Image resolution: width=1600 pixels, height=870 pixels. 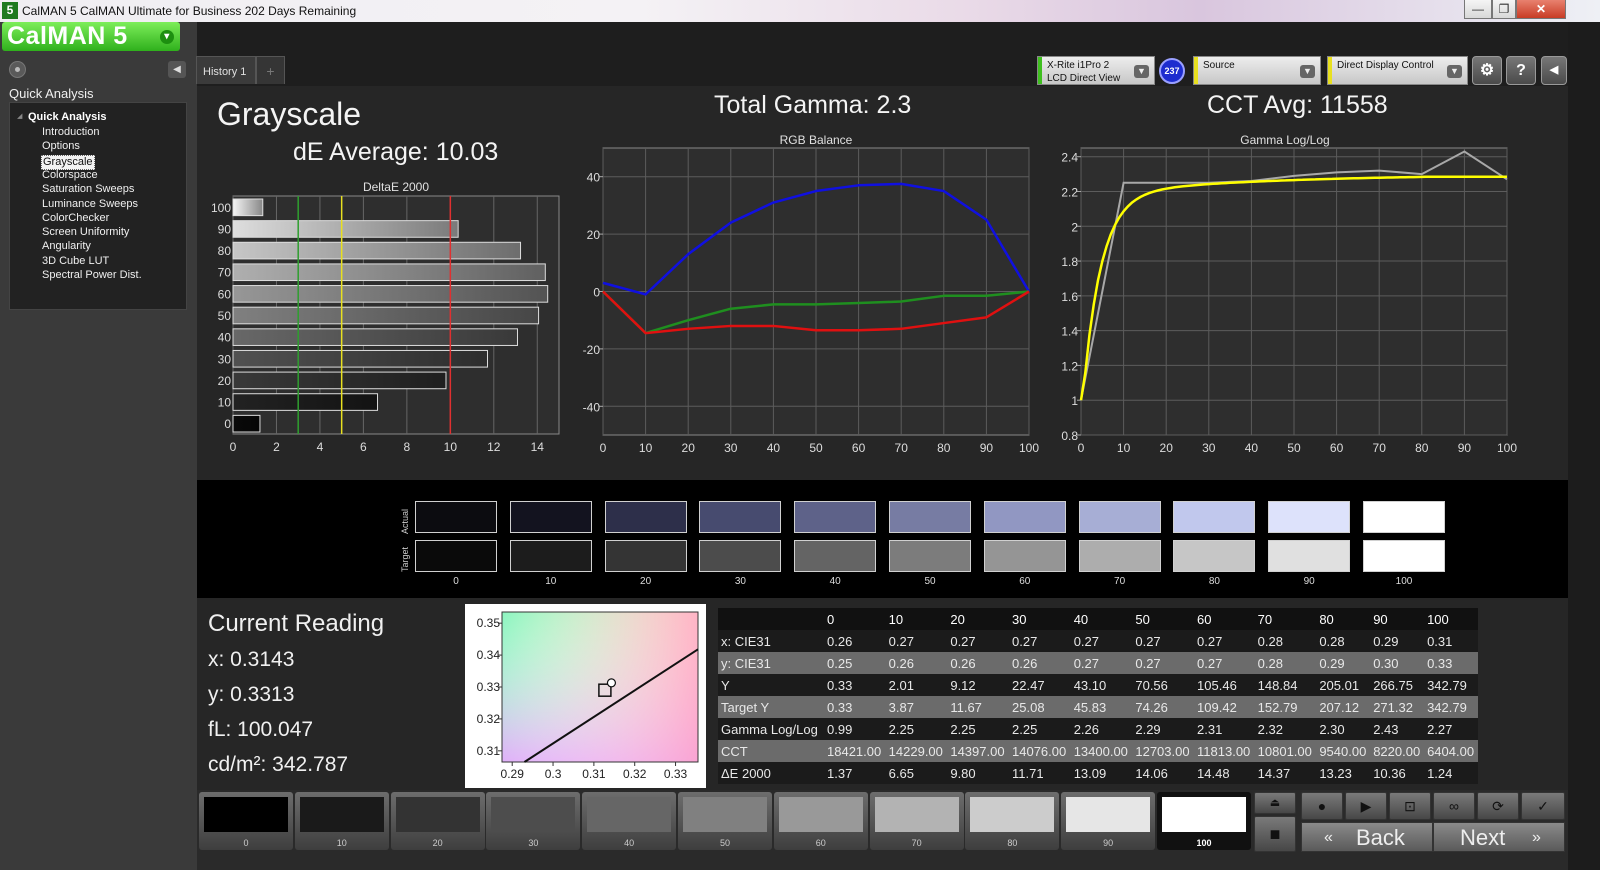 I want to click on level-button-90: 90, so click(x=1108, y=821).